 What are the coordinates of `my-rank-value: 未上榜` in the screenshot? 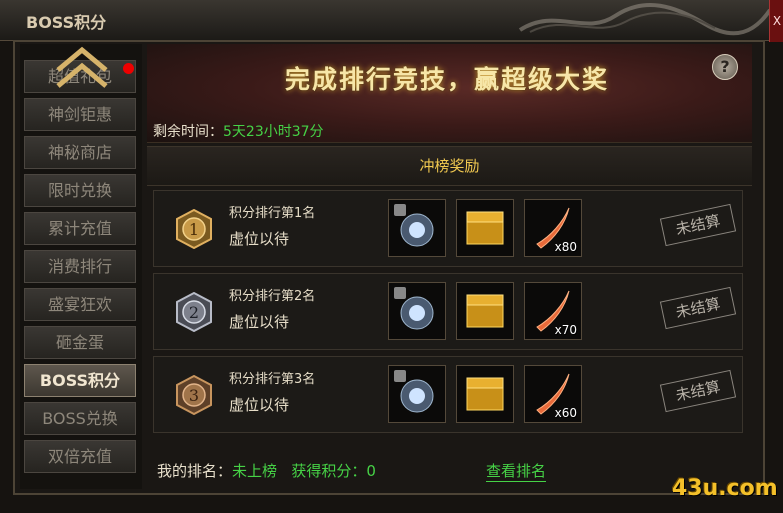 It's located at (255, 471).